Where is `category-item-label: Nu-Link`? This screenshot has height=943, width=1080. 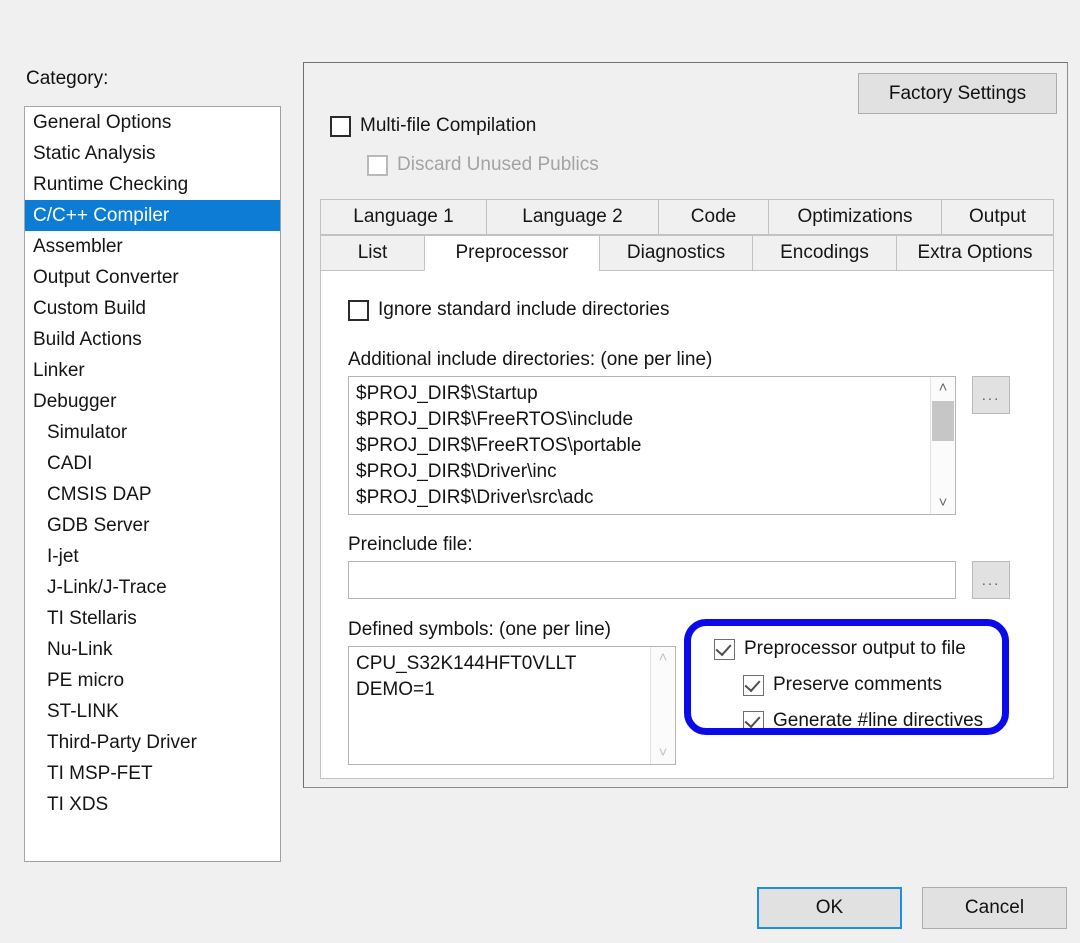 category-item-label: Nu-Link is located at coordinates (80, 649).